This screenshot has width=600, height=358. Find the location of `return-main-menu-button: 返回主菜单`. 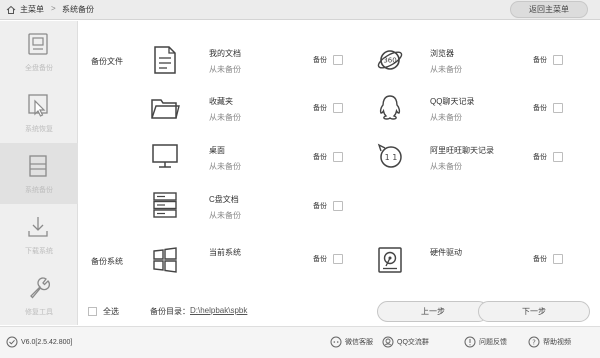

return-main-menu-button: 返回主菜单 is located at coordinates (549, 9).